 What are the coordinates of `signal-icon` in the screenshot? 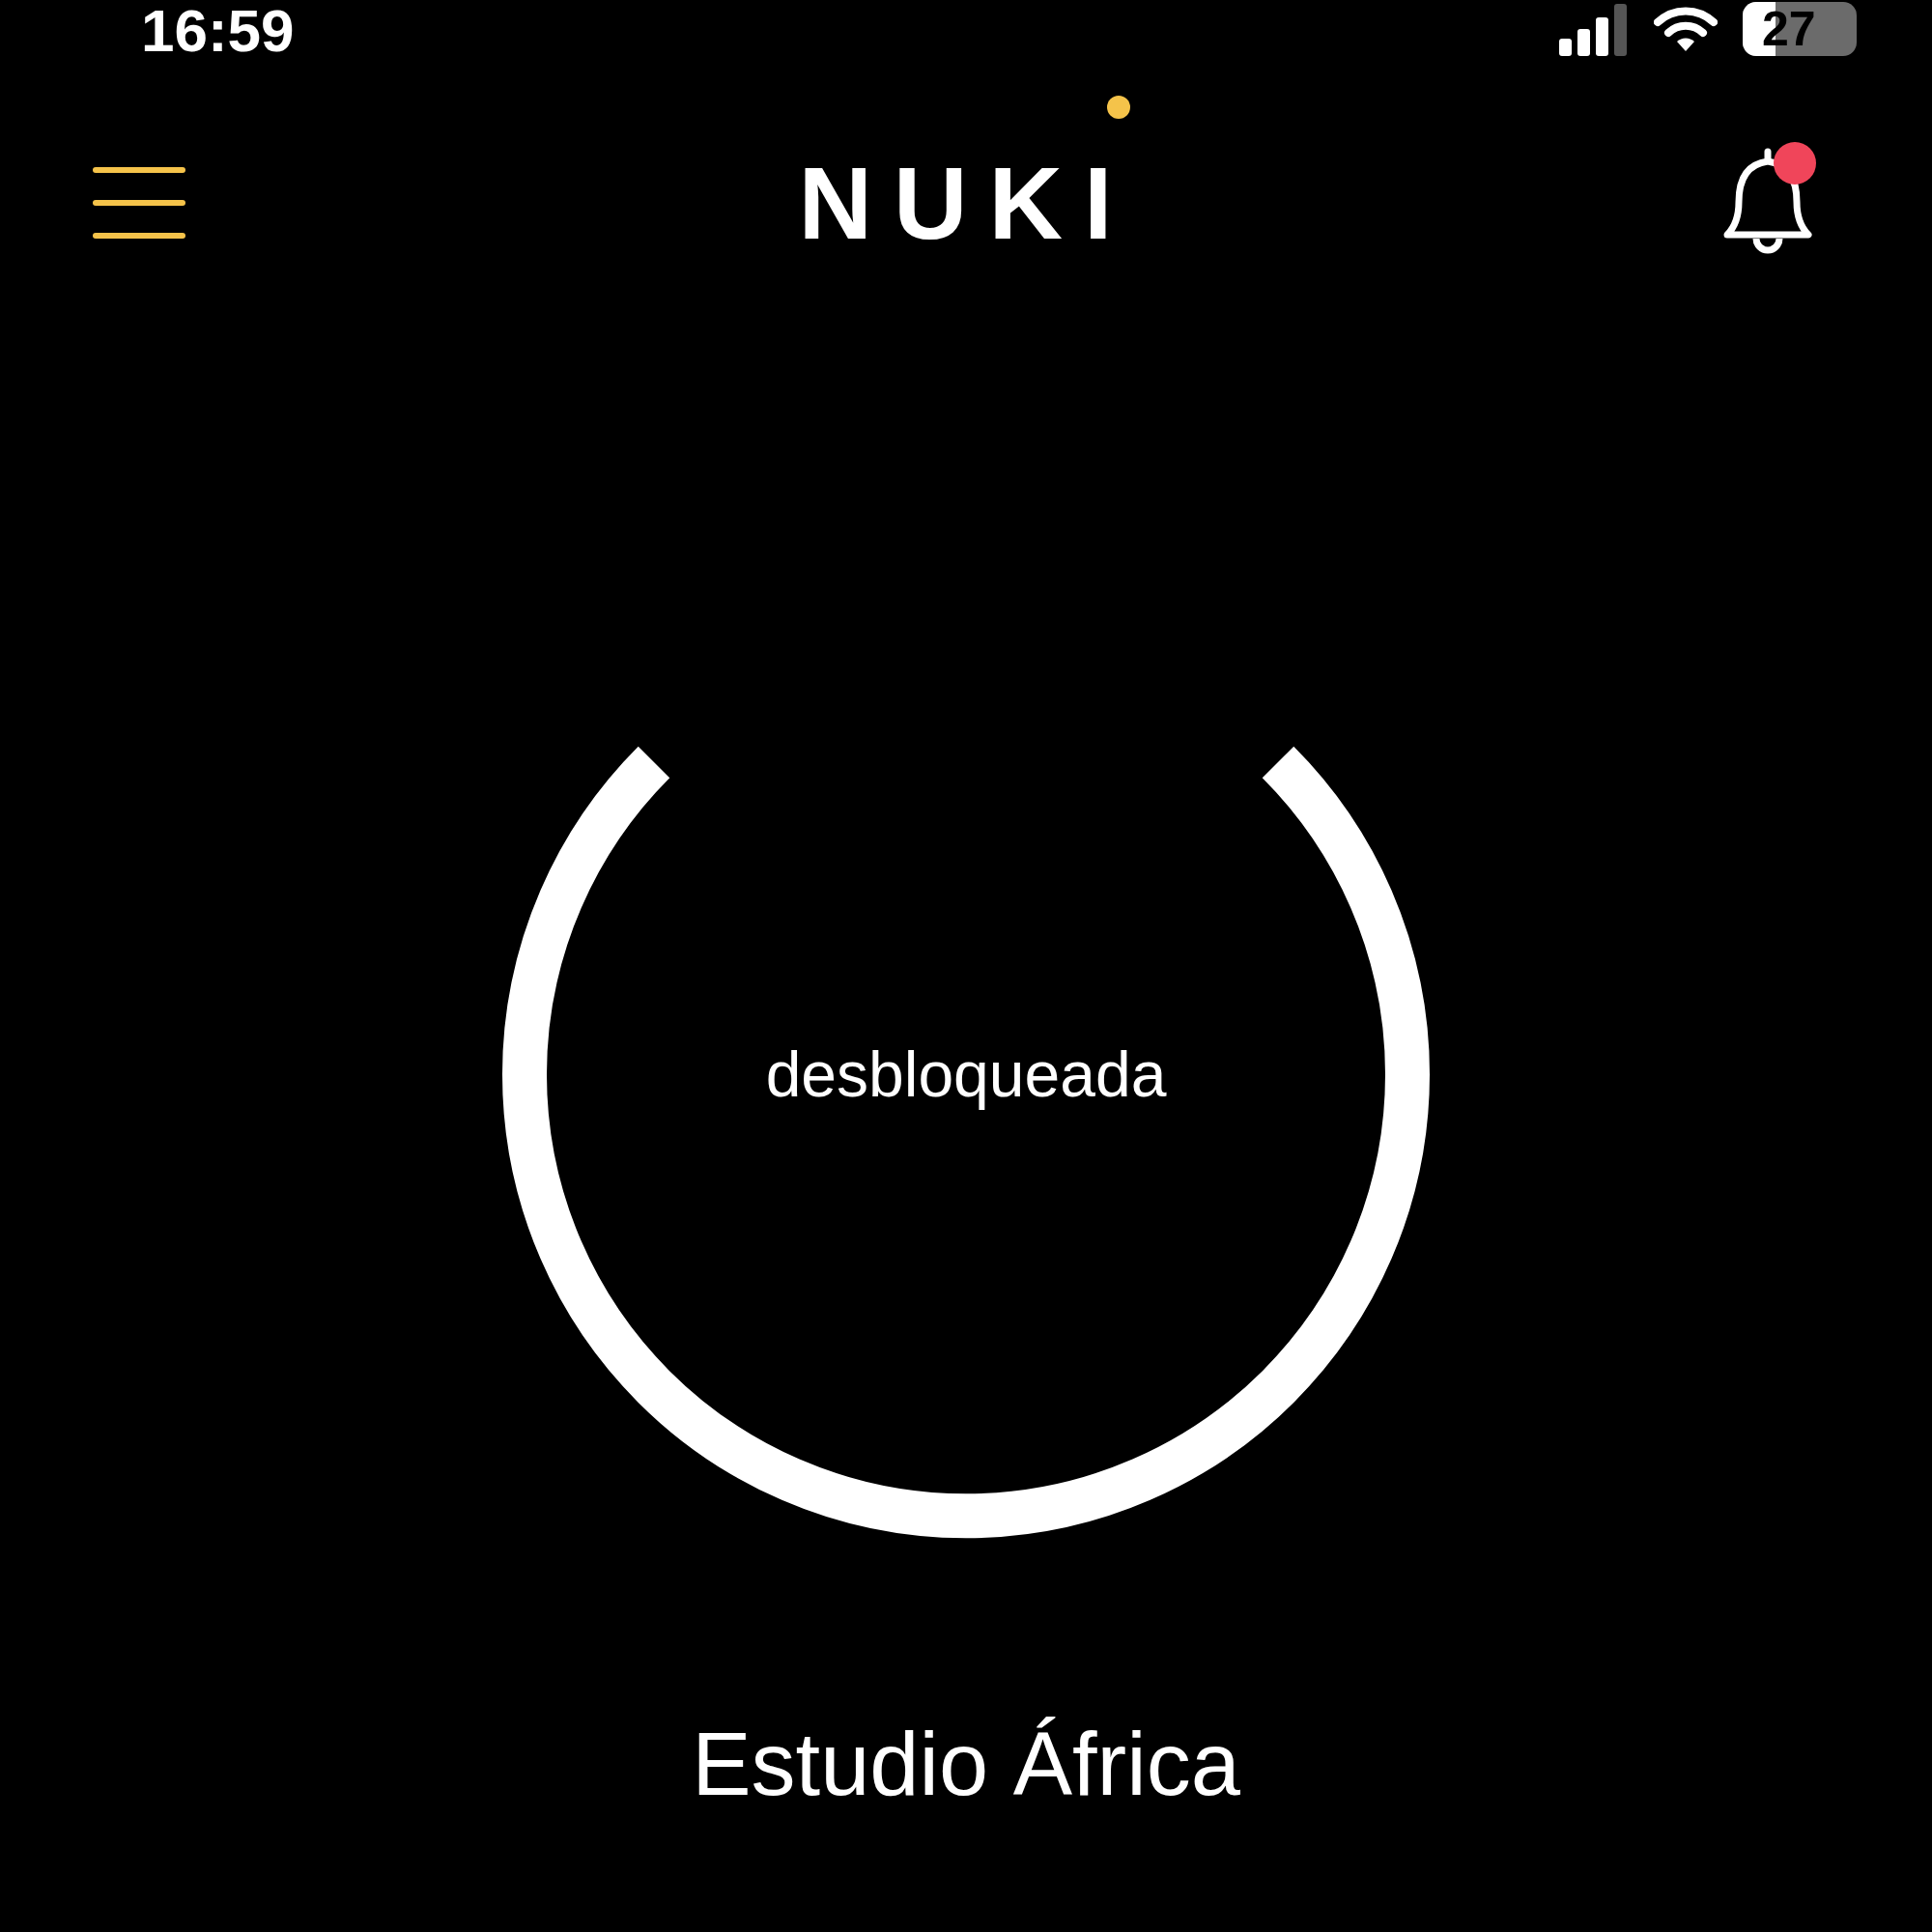 It's located at (1594, 29).